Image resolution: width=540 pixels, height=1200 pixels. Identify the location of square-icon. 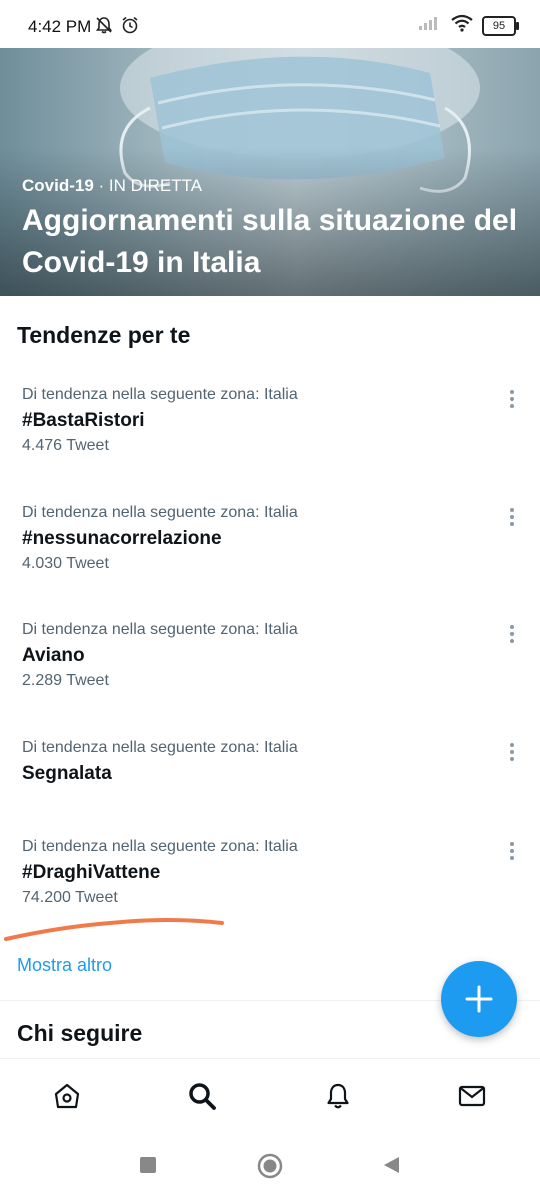
(148, 1165).